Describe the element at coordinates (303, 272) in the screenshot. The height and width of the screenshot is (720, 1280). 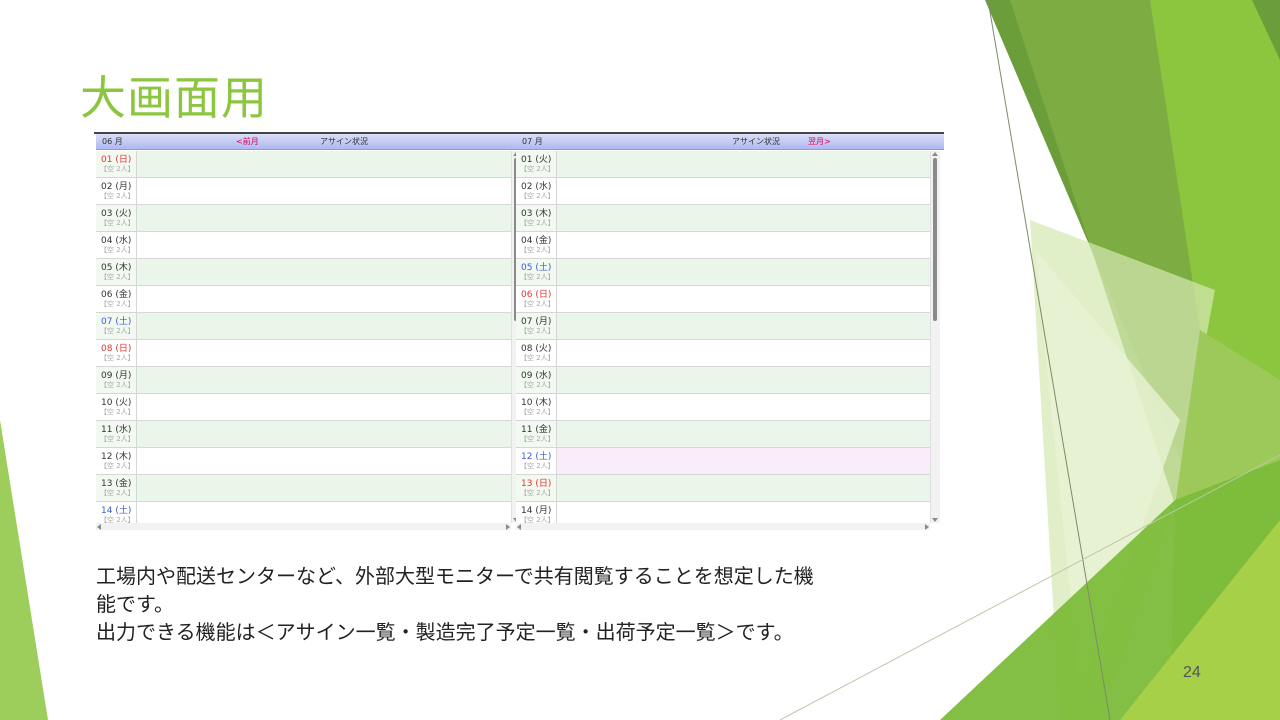
I see `day-row: 05 (木) 【空 2人】` at that location.